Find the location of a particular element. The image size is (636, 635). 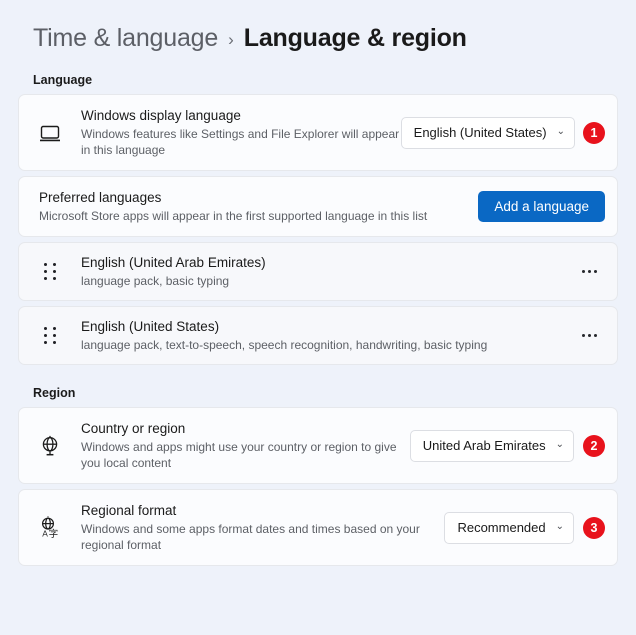

language-name: English (United States) is located at coordinates (150, 326).